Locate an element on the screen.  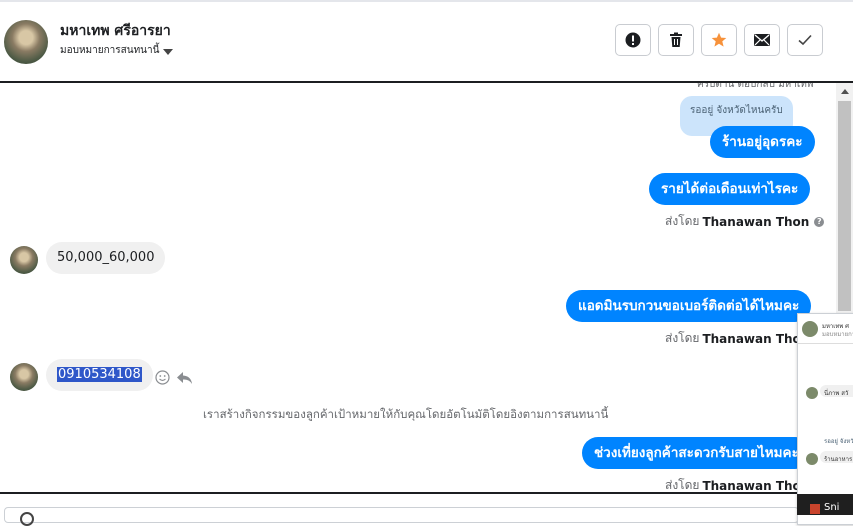
selected-phone-number: 0910534108 is located at coordinates (99, 374).